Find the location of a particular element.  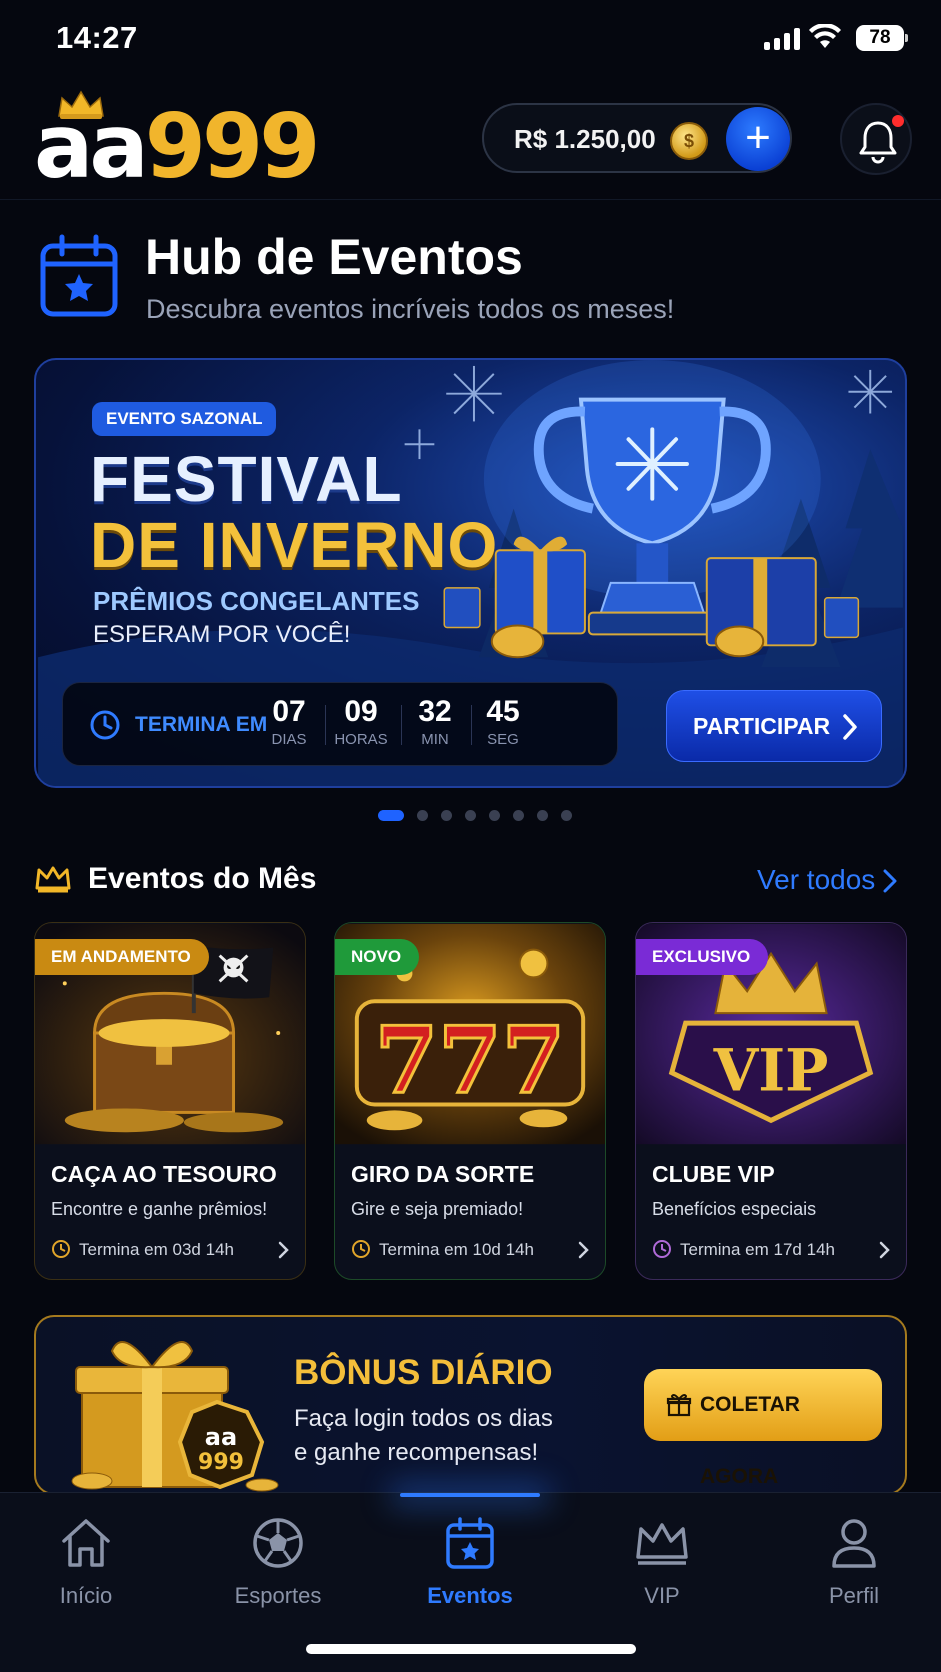

app-header: aa999 R$ 1.250,00 $ + is located at coordinates (470, 144).